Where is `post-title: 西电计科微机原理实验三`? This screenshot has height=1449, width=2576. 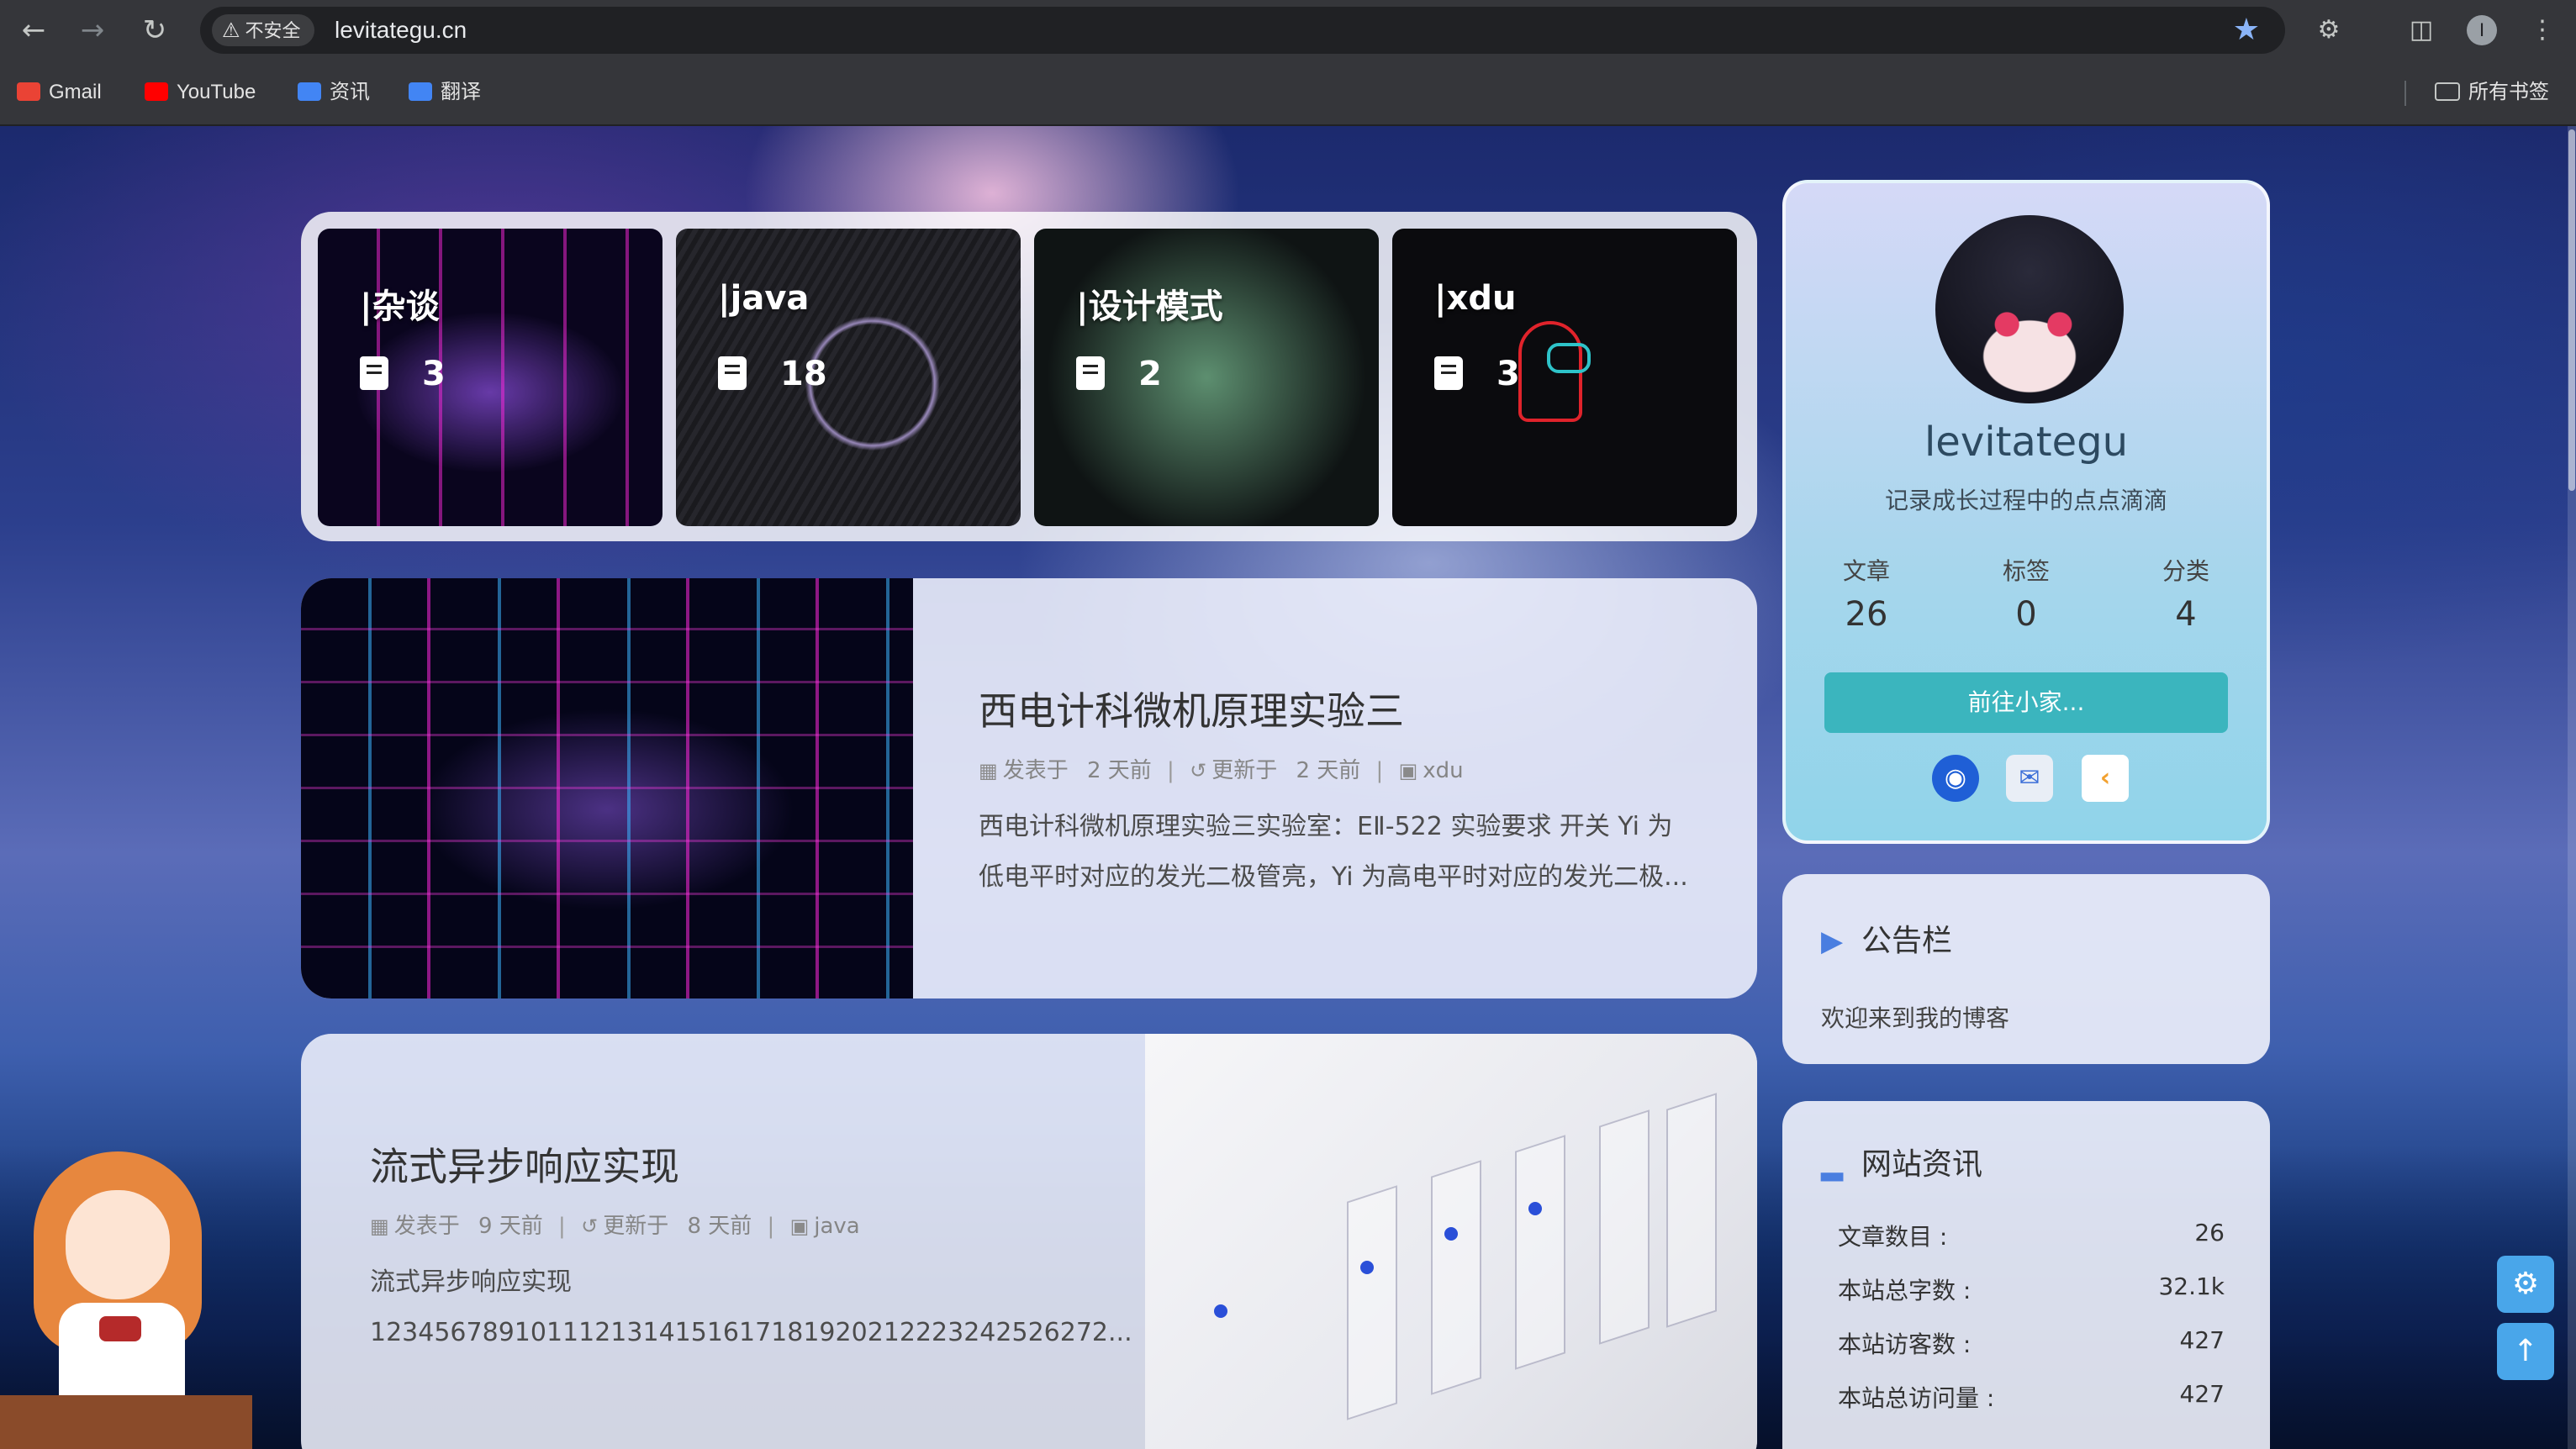 post-title: 西电计科微机原理实验三 is located at coordinates (1192, 708).